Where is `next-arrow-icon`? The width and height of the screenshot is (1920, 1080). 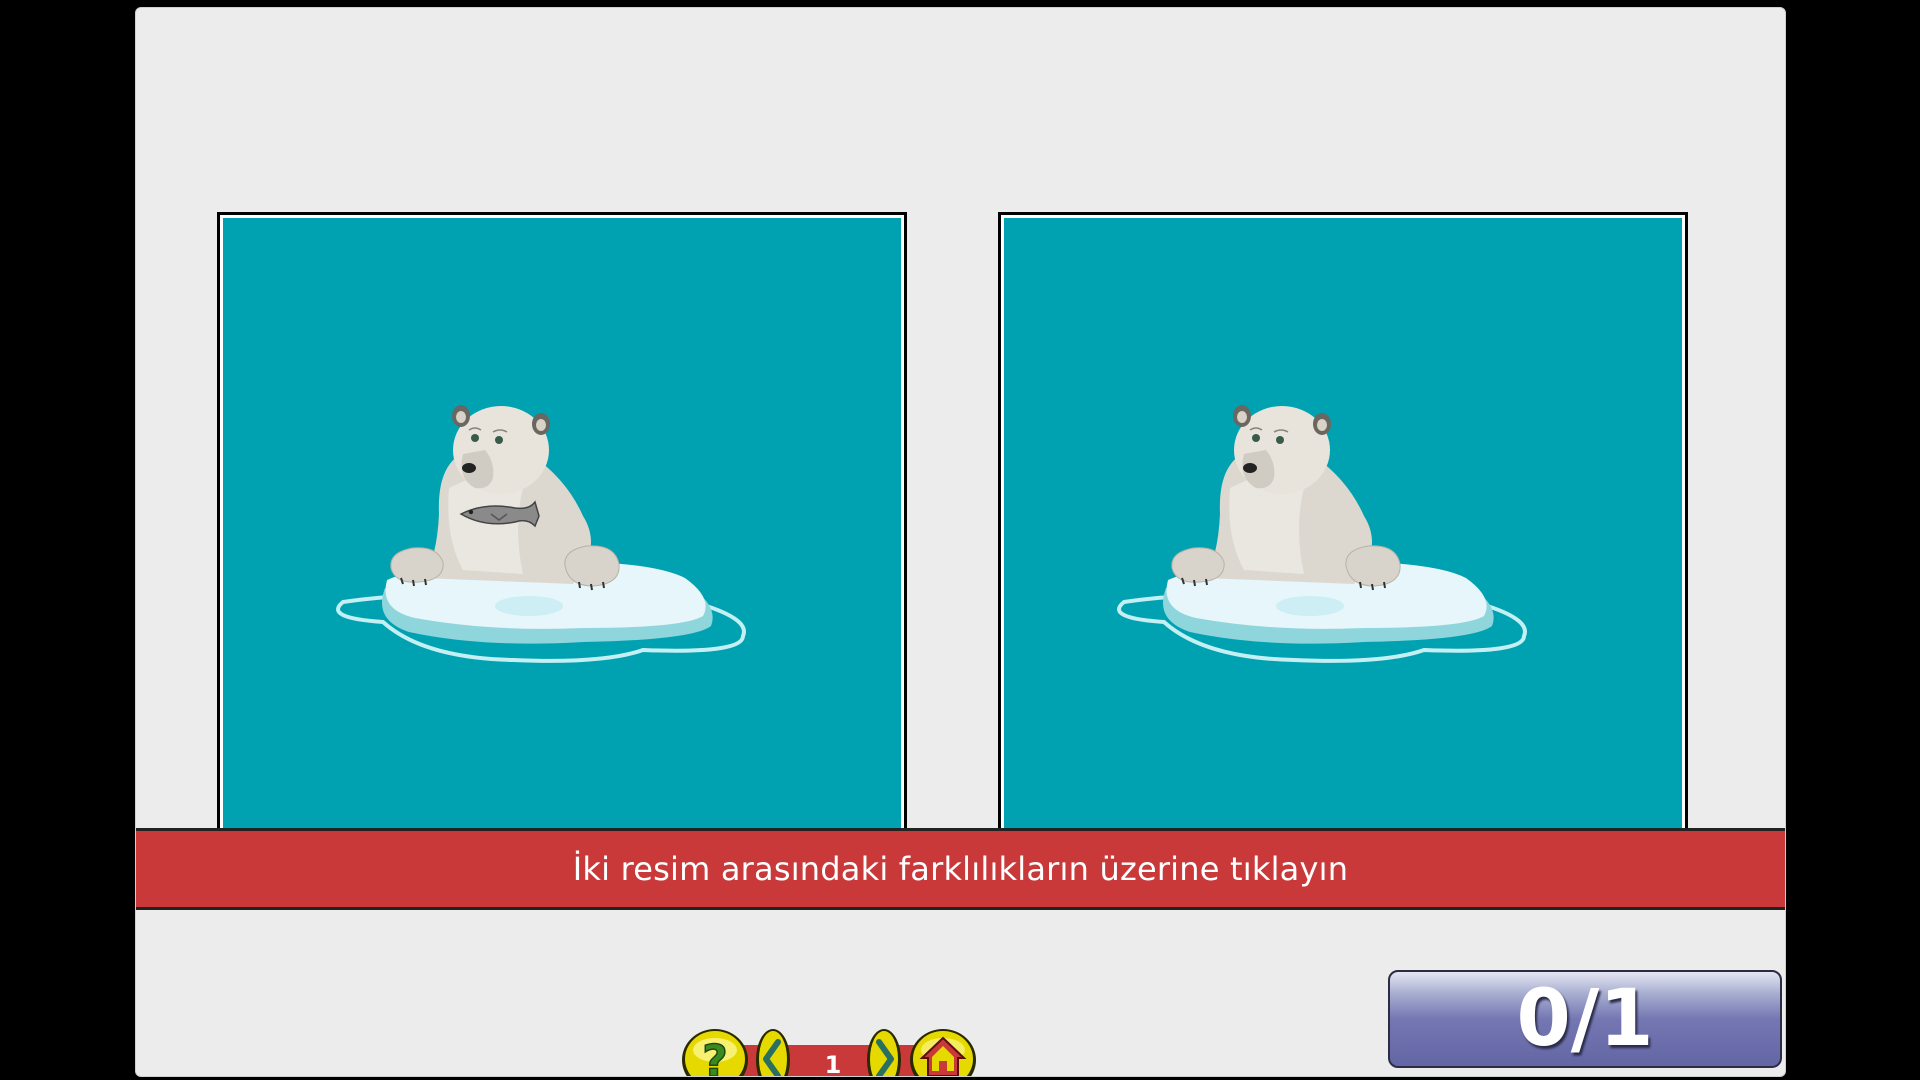
next-arrow-icon is located at coordinates (884, 1052).